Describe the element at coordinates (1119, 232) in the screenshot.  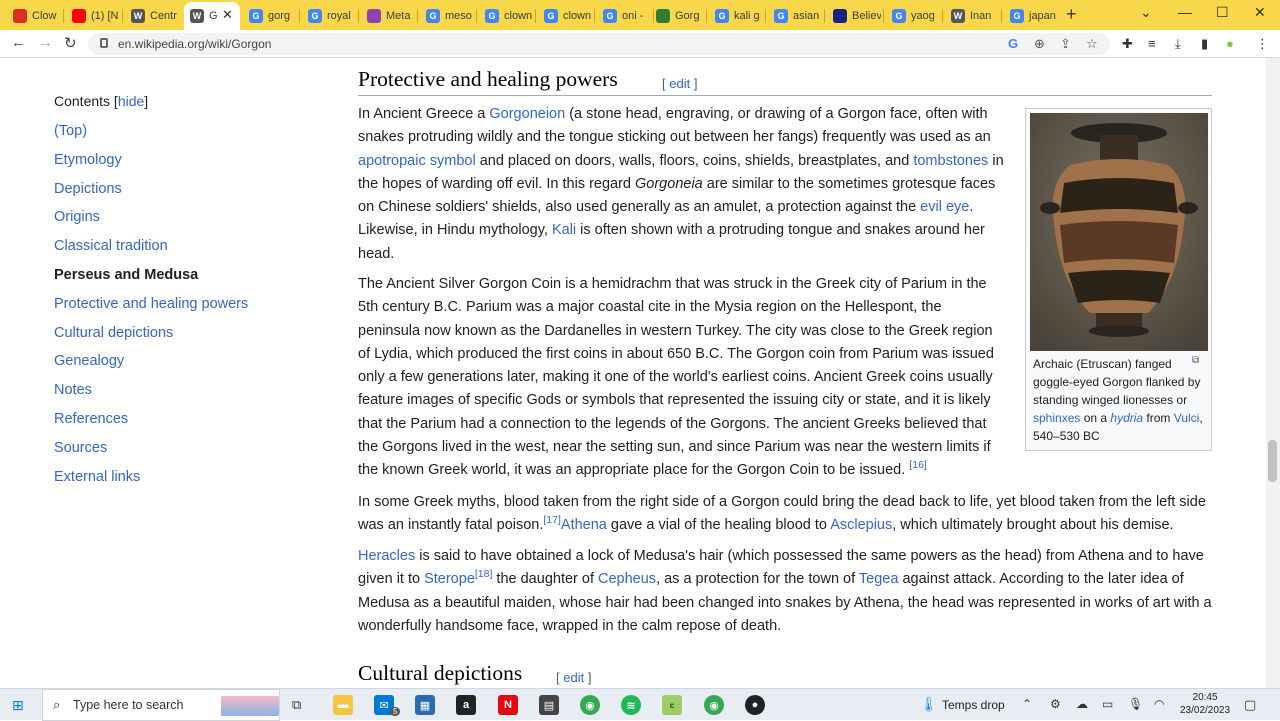
I see `hydria-image` at that location.